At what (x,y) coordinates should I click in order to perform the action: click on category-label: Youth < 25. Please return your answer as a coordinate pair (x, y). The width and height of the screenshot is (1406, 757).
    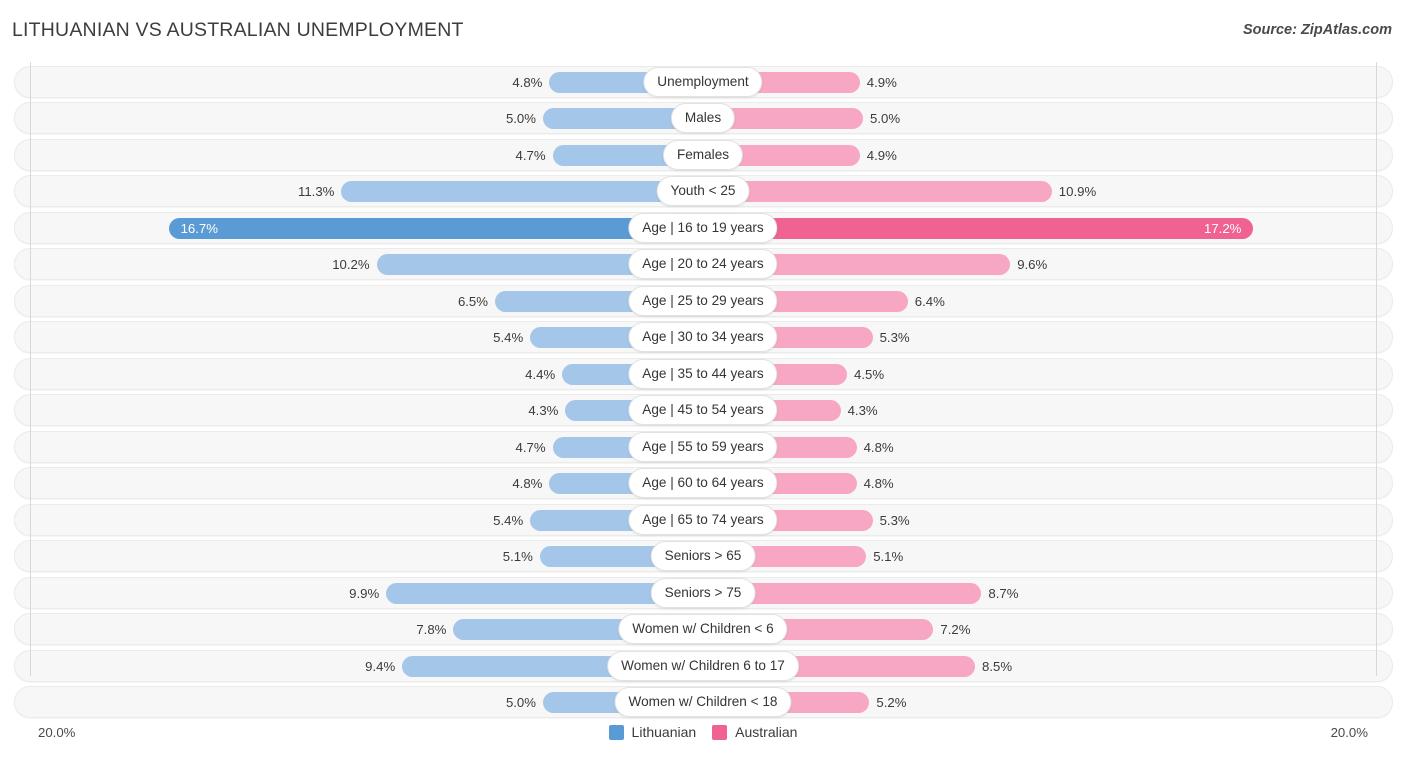
    Looking at the image, I should click on (703, 191).